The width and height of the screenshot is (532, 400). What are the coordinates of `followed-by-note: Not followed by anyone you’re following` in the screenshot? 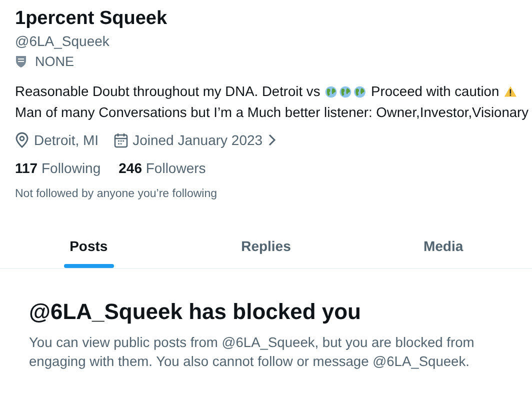 It's located at (116, 194).